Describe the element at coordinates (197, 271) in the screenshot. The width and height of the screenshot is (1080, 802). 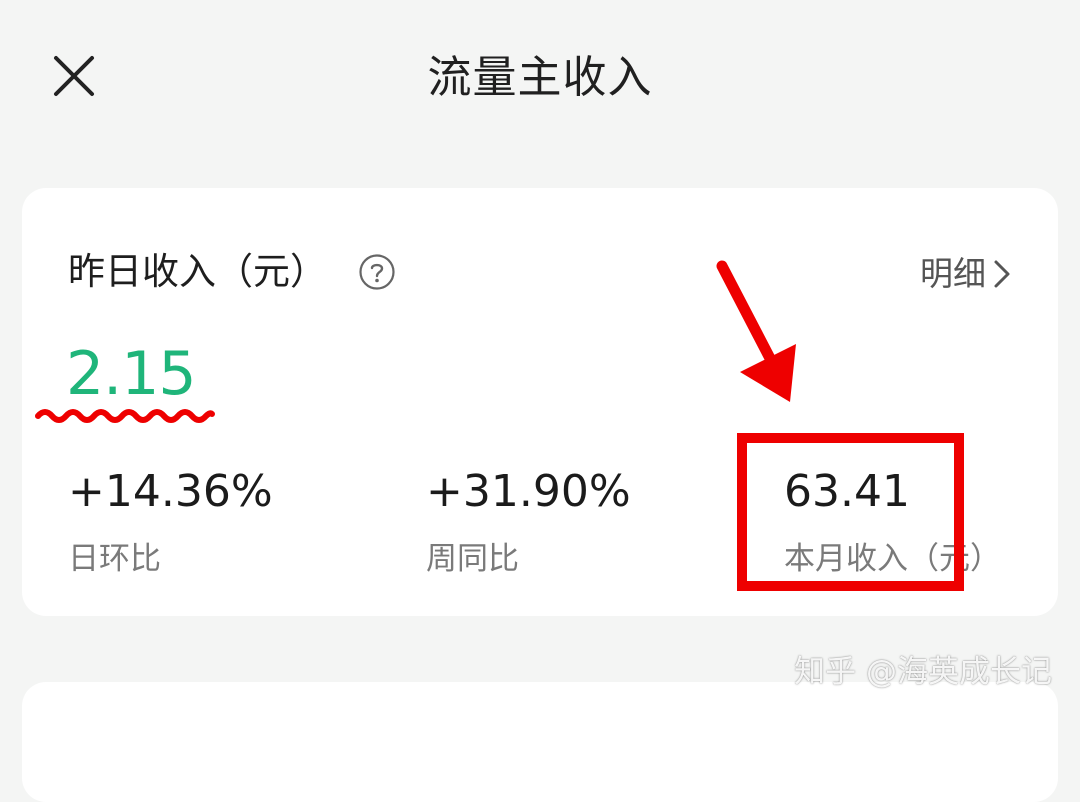
I see `yesterday-income-label: 昨日收入（元）` at that location.